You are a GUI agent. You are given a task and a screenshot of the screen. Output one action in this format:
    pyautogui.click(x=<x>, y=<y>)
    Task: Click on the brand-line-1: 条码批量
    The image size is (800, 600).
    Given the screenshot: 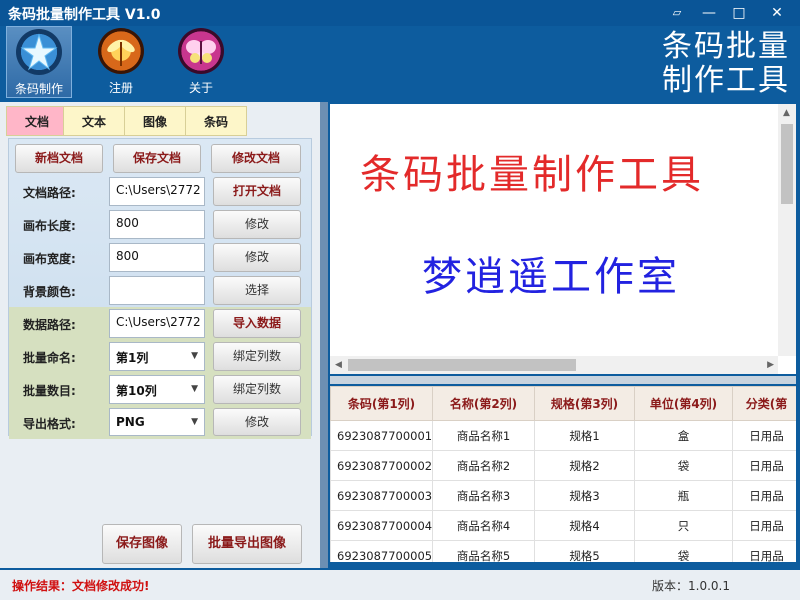 What is the action you would take?
    pyautogui.click(x=726, y=46)
    